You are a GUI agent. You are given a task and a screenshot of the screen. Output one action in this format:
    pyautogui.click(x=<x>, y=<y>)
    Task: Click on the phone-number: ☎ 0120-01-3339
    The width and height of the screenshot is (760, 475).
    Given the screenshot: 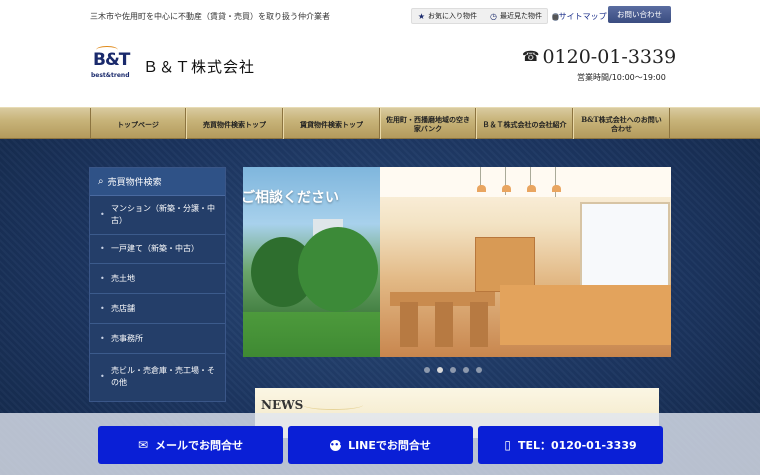 What is the action you would take?
    pyautogui.click(x=599, y=57)
    